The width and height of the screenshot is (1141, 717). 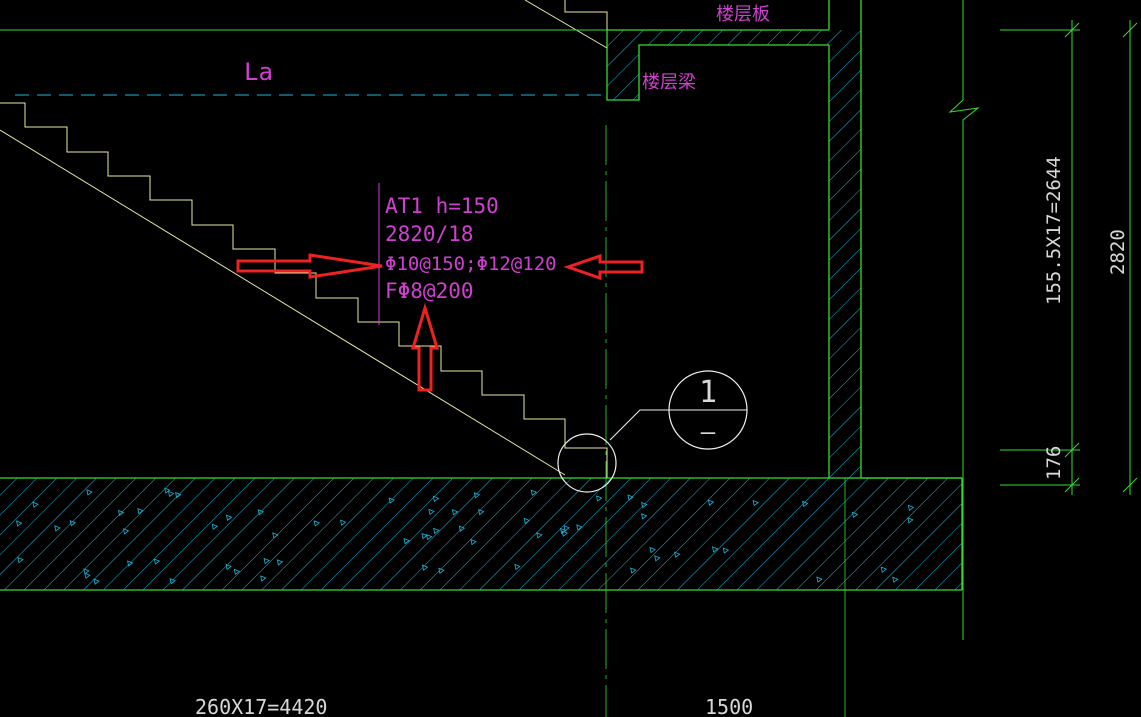 What do you see at coordinates (261, 706) in the screenshot?
I see `dim-bottom-left: 260X17=4420` at bounding box center [261, 706].